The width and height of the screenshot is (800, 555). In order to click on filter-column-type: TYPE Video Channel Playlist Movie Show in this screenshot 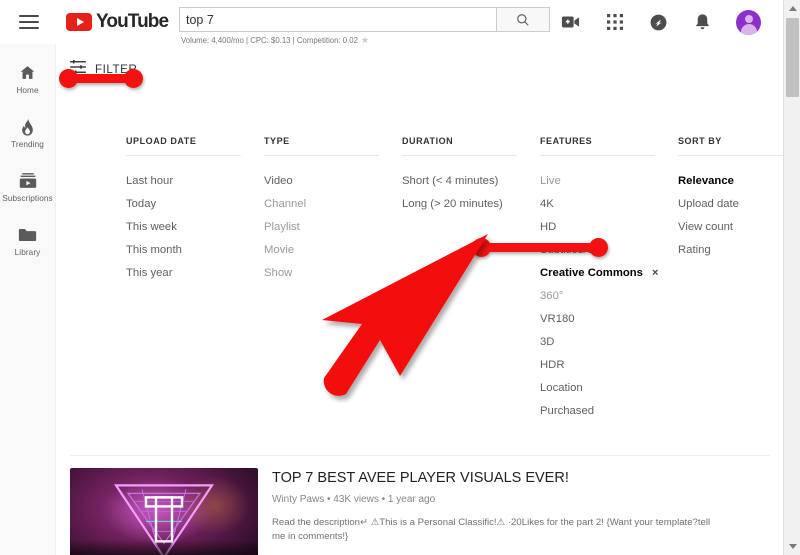, I will do `click(333, 279)`.